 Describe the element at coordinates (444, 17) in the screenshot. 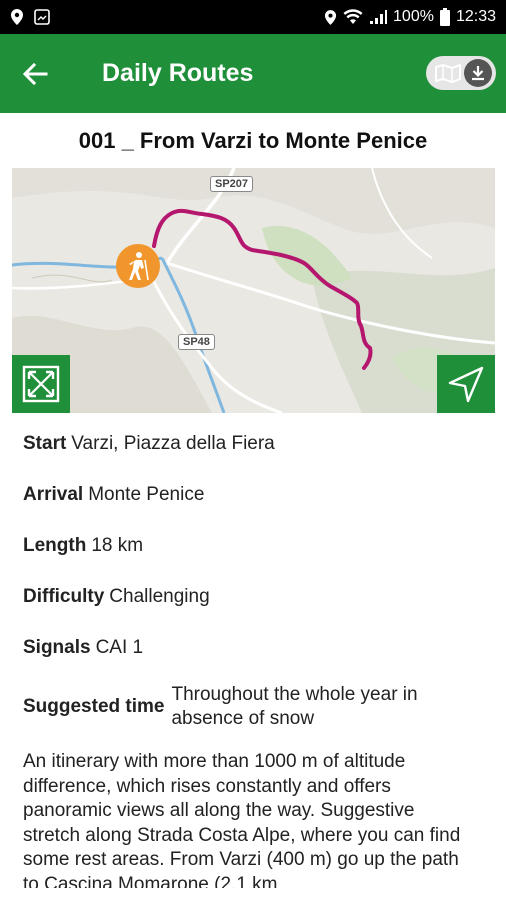

I see `battery-icon` at that location.